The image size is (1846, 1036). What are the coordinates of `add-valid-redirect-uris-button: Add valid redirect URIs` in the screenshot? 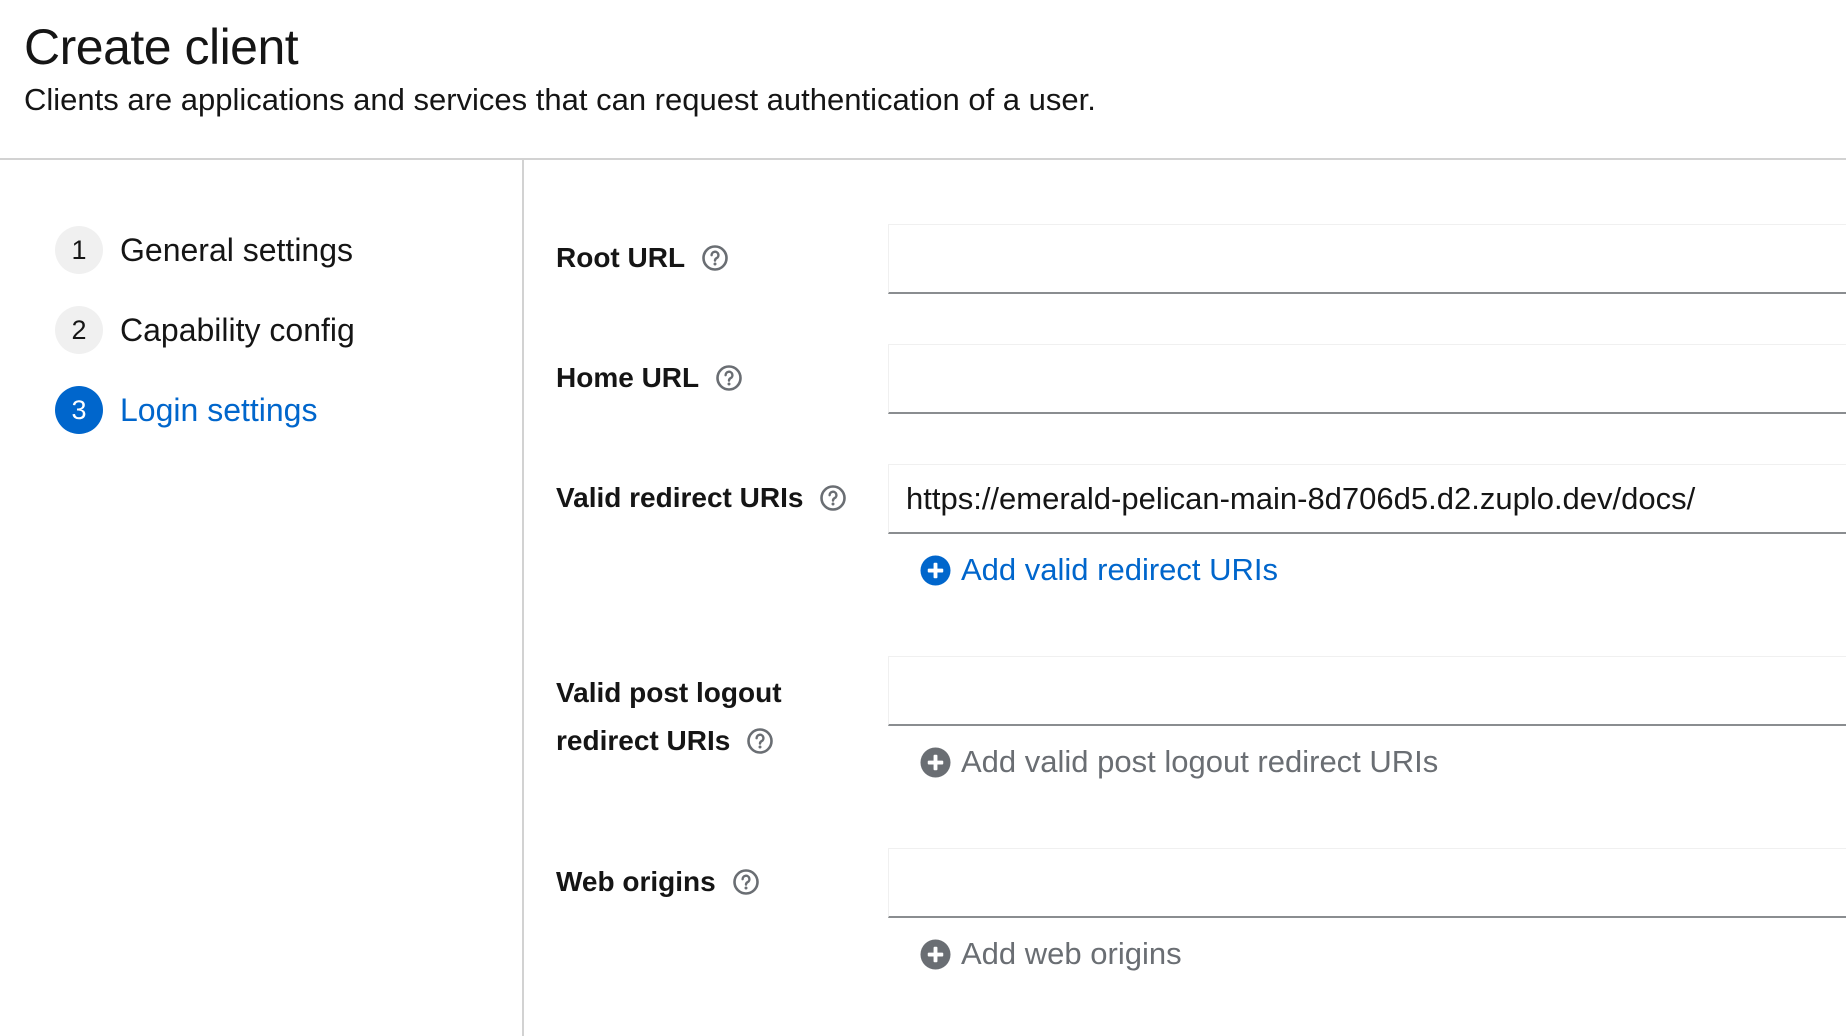 It's located at (1099, 570).